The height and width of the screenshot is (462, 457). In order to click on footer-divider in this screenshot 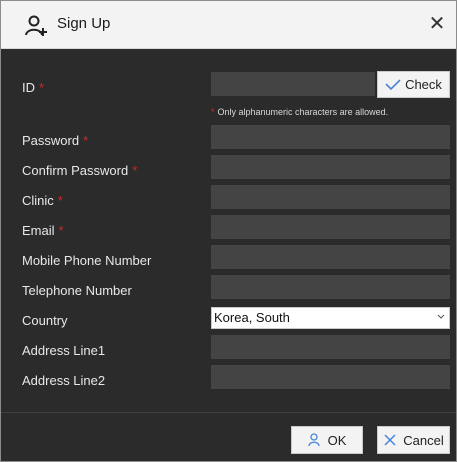, I will do `click(228, 412)`.